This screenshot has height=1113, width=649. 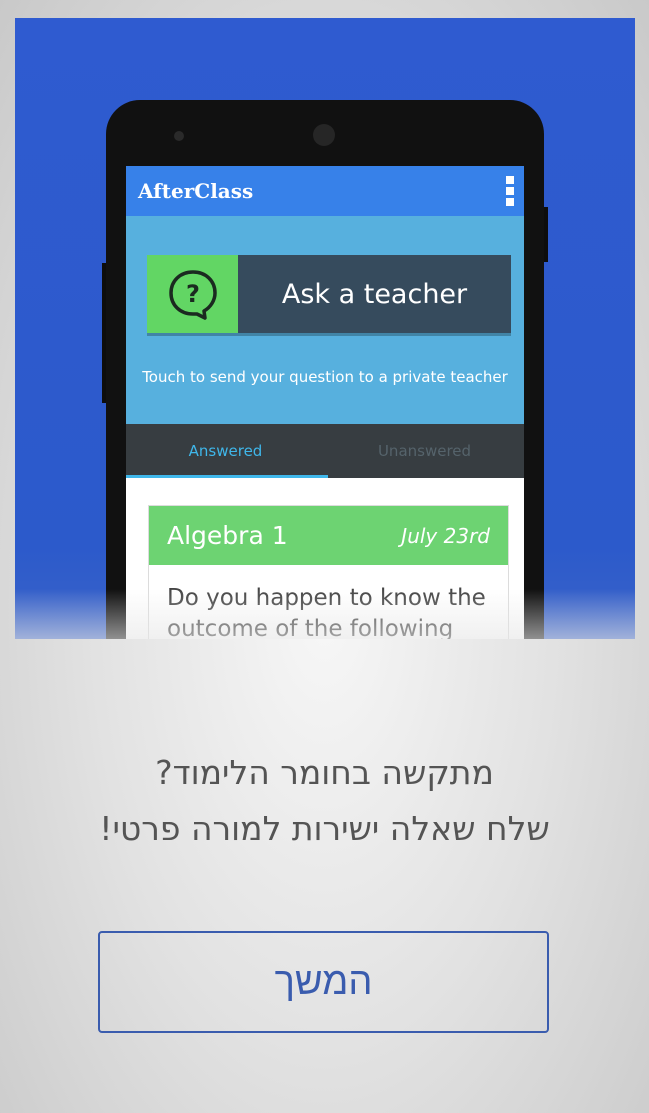 I want to click on overflow-menu-icon, so click(x=510, y=191).